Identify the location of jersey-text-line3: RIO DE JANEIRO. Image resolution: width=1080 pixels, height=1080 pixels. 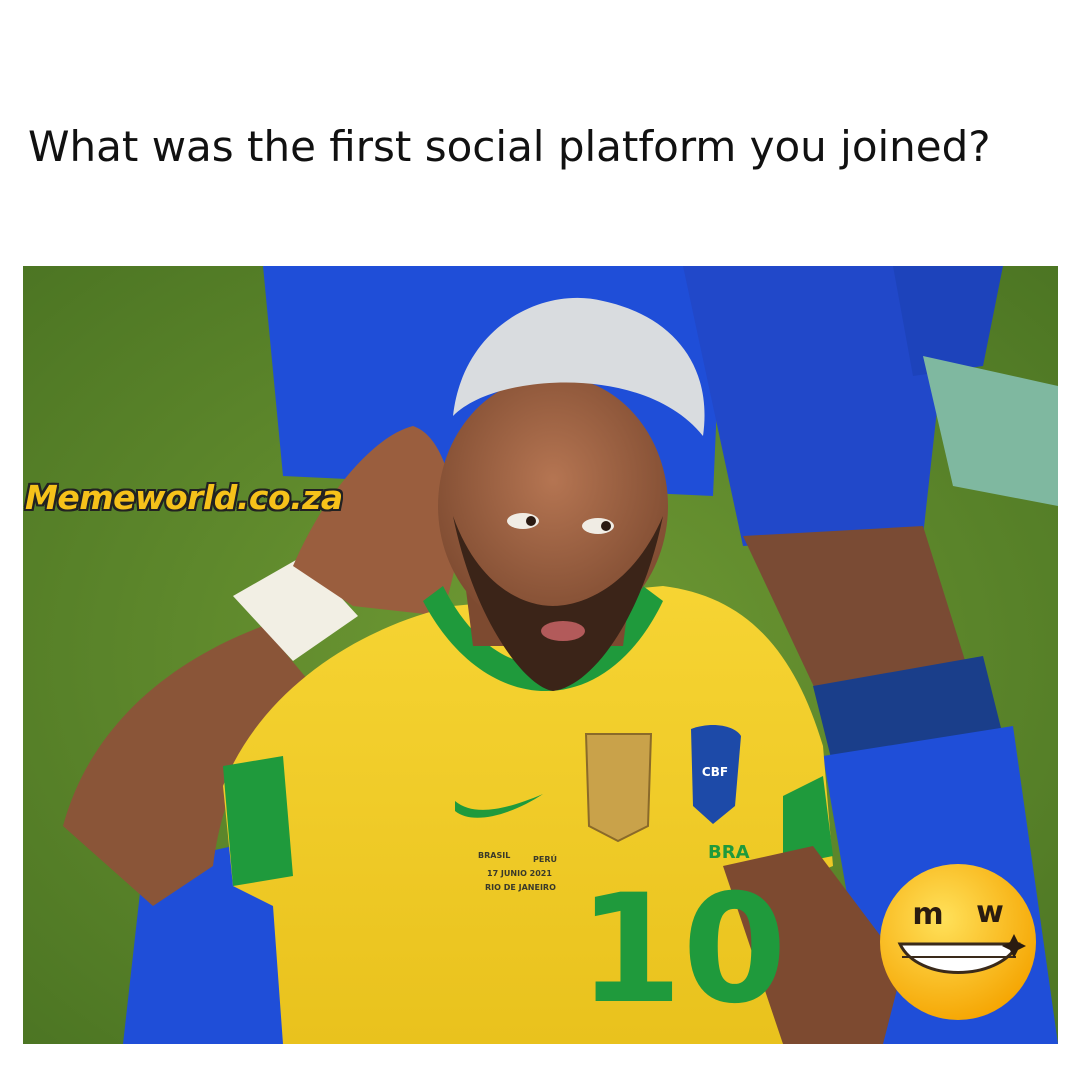
(520, 887).